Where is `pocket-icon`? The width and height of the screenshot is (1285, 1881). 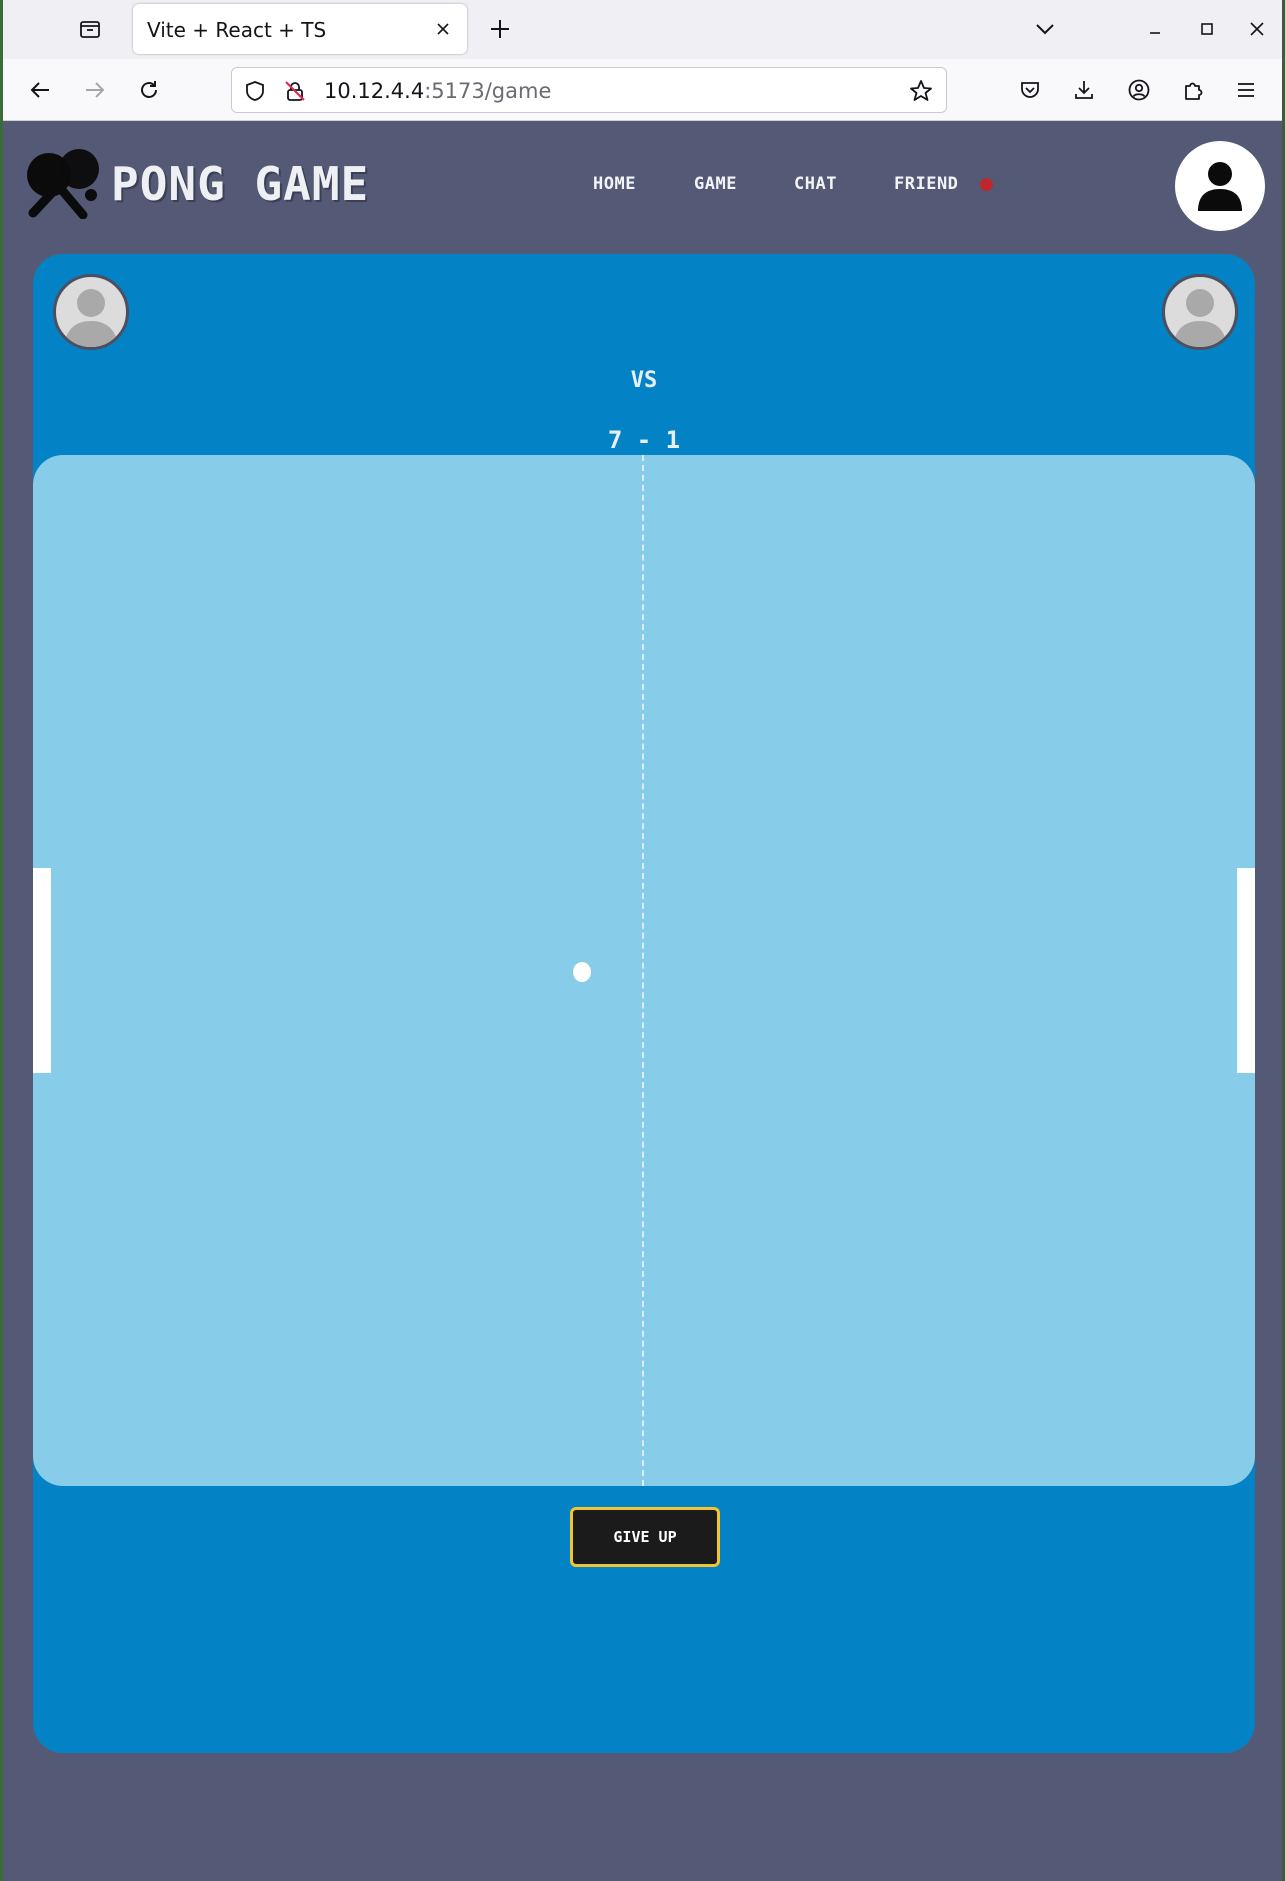 pocket-icon is located at coordinates (1030, 90).